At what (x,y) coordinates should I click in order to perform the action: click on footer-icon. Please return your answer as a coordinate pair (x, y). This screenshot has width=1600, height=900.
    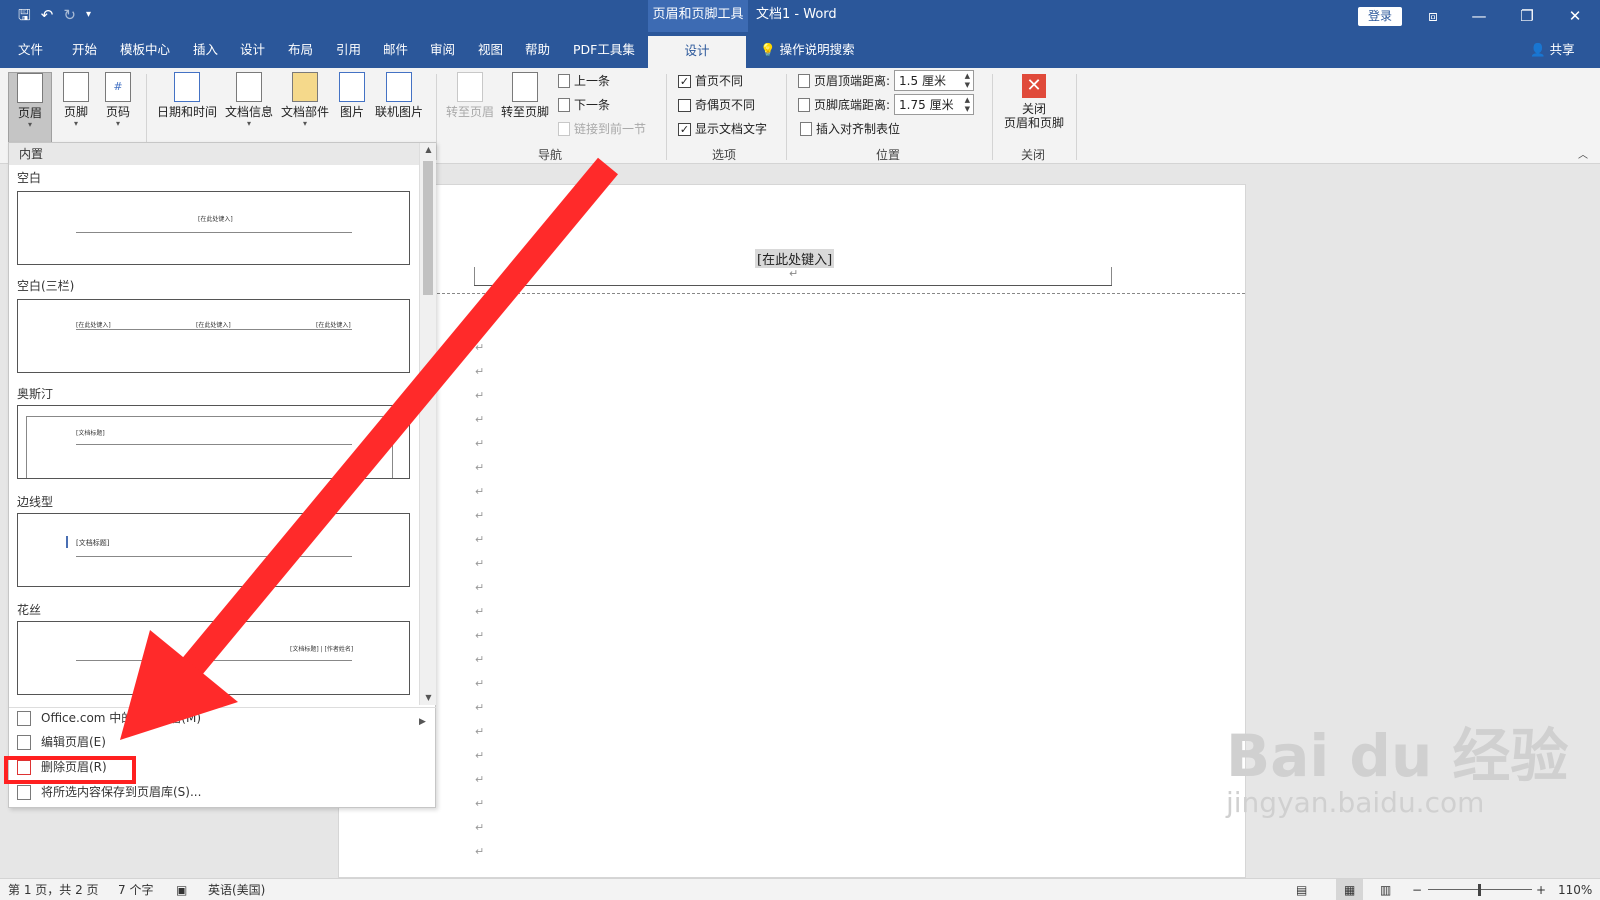
    Looking at the image, I should click on (76, 87).